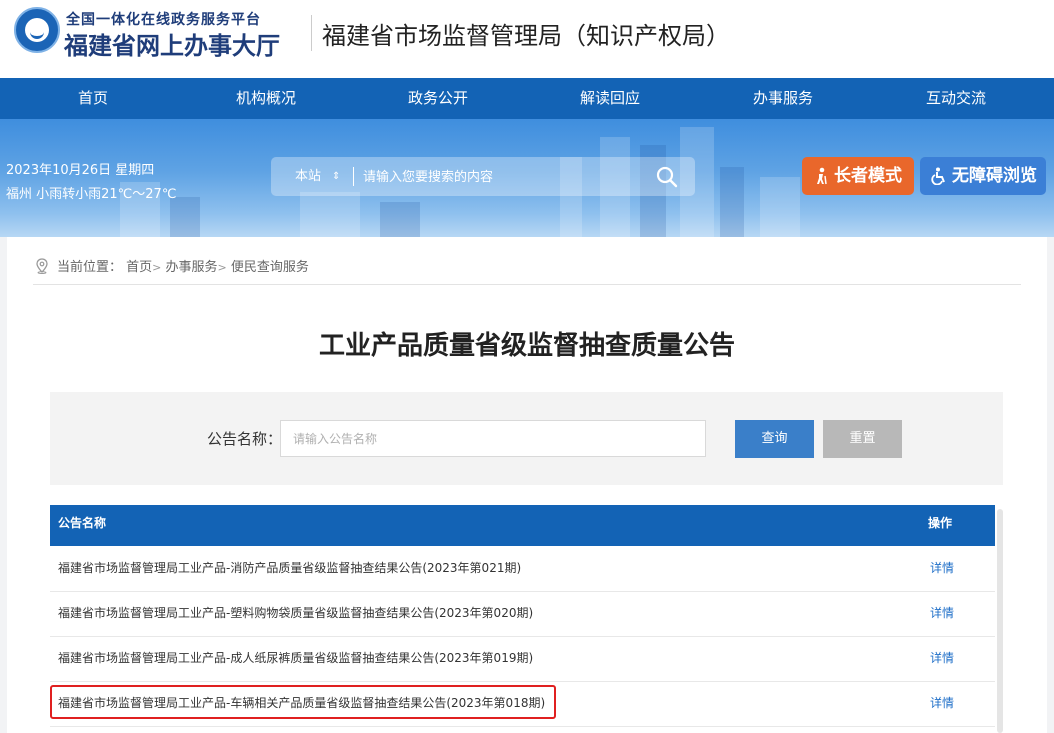 The width and height of the screenshot is (1054, 733). Describe the element at coordinates (994, 176) in the screenshot. I see `accessible-browse-label: 无障碍浏览` at that location.